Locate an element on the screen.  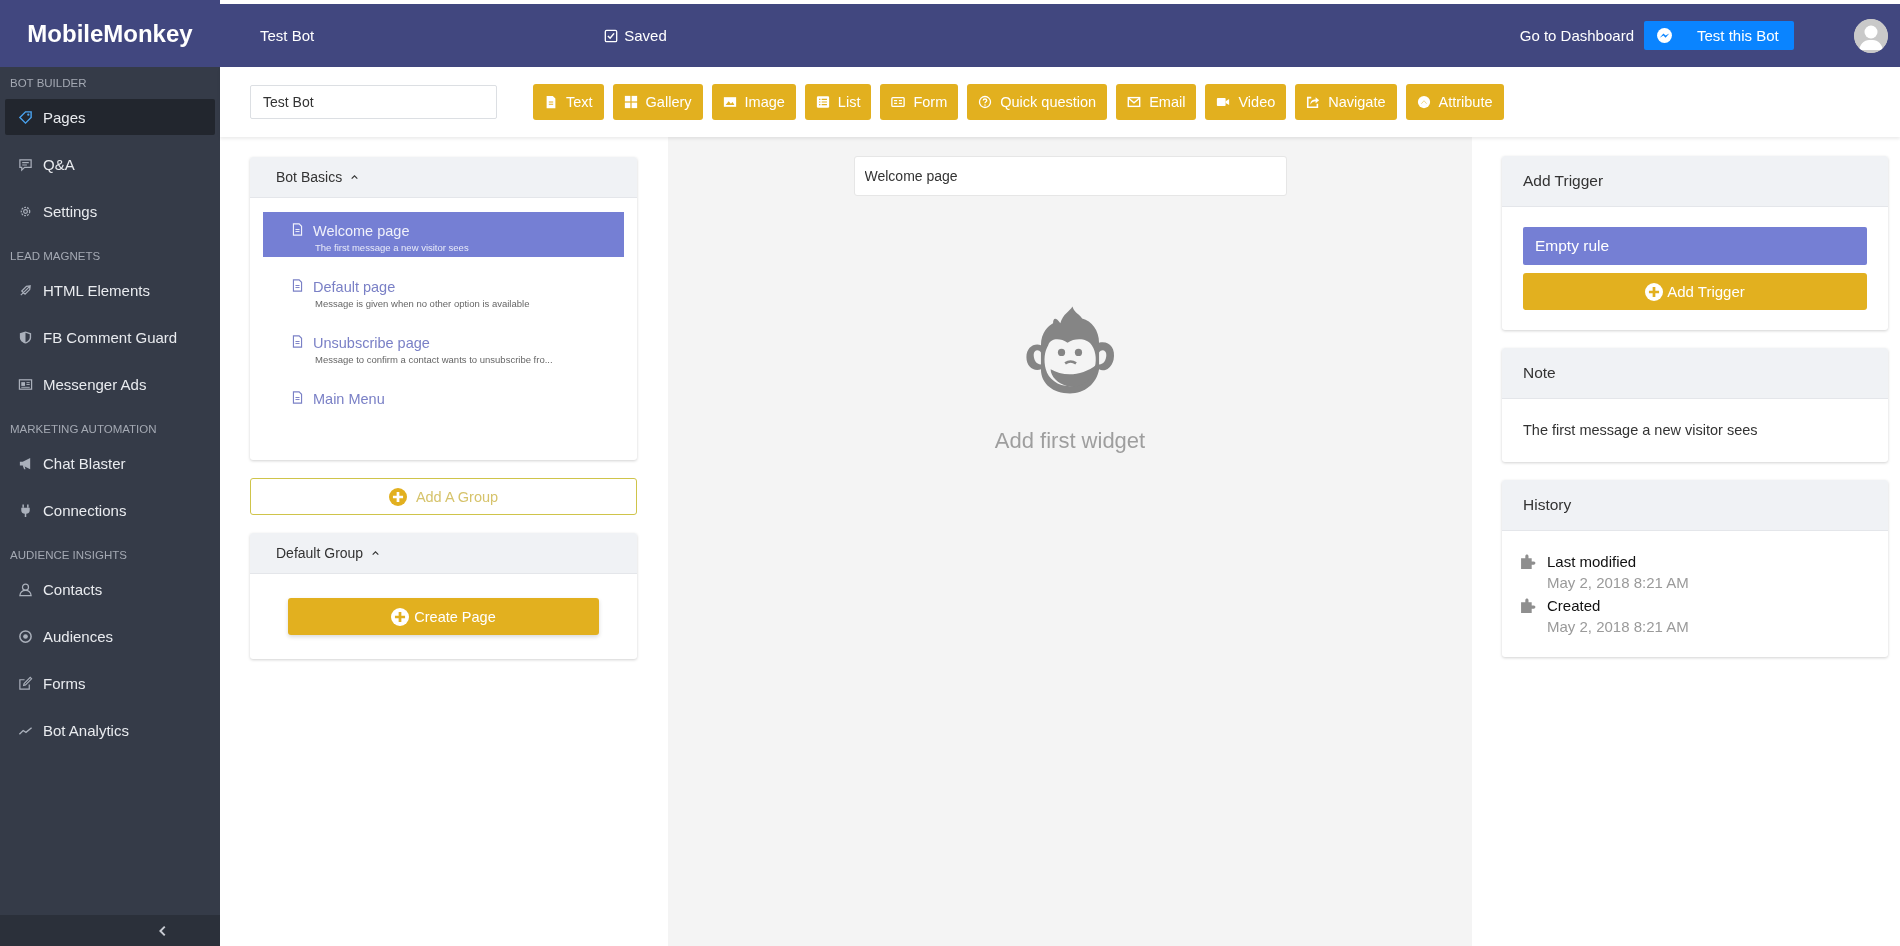
edit-icon is located at coordinates (25, 683).